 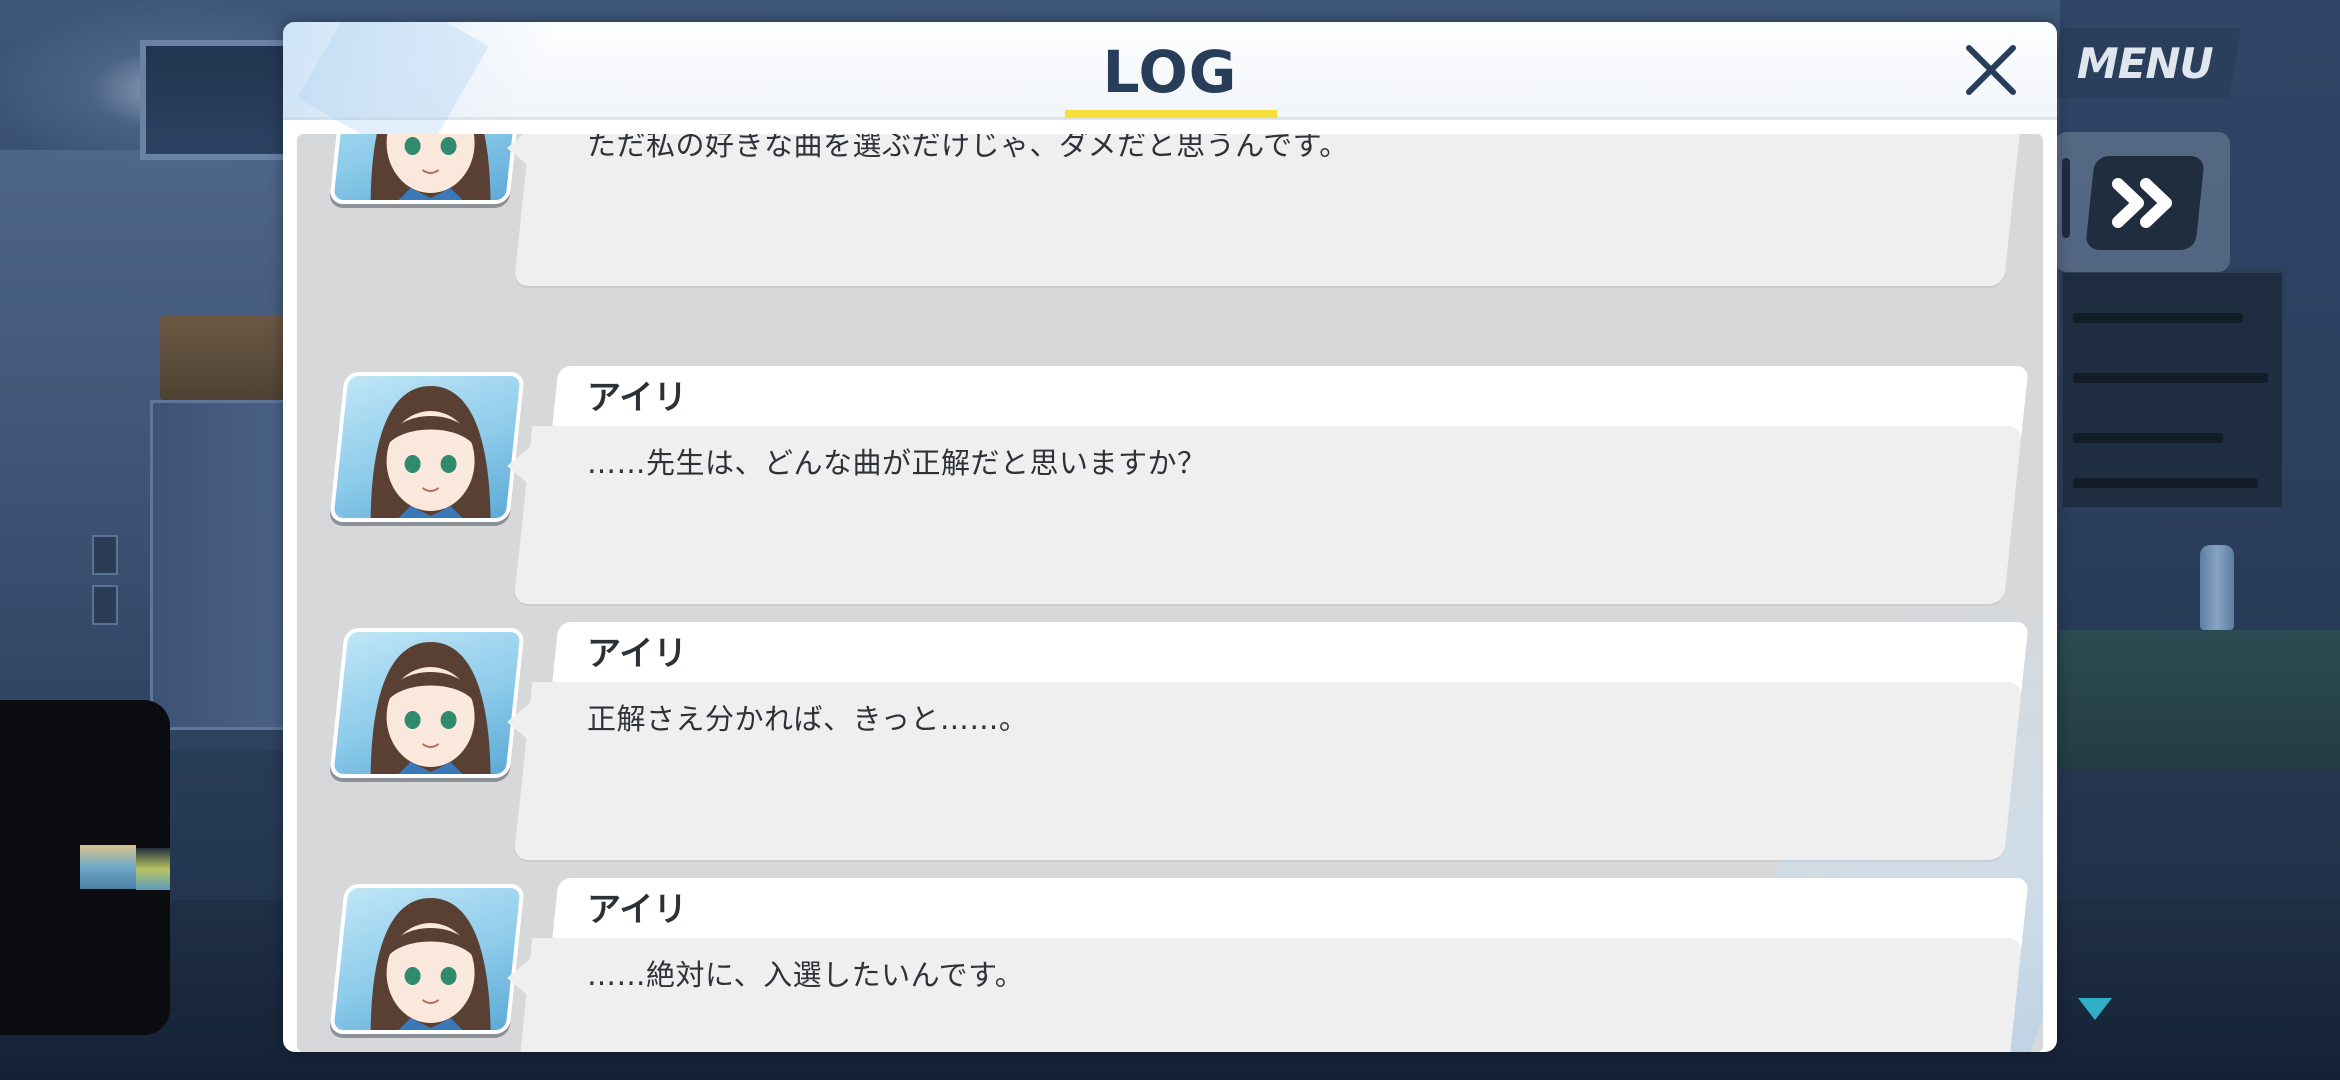 What do you see at coordinates (806, 975) in the screenshot?
I see `dialogue-text: ……絶対に、入選したいんです。` at bounding box center [806, 975].